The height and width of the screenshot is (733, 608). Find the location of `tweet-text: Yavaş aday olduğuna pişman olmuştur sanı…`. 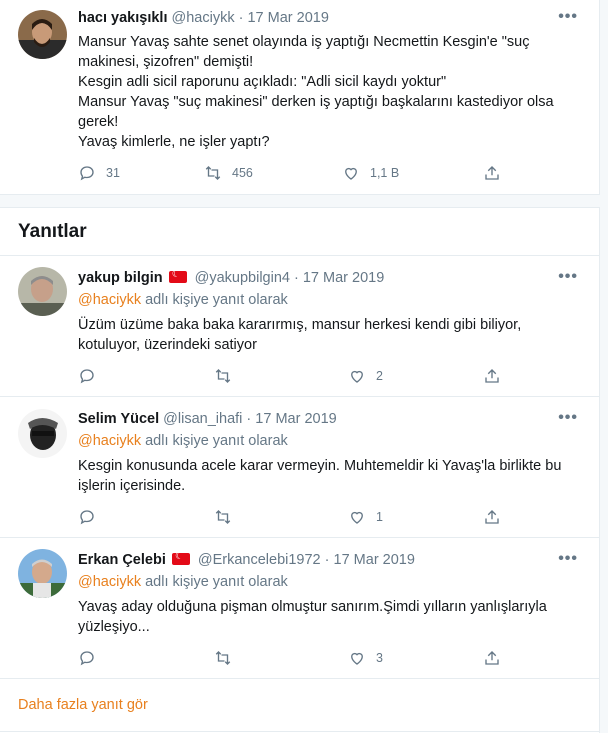

tweet-text: Yavaş aday olduğuna pişman olmuştur sanı… is located at coordinates (328, 617).